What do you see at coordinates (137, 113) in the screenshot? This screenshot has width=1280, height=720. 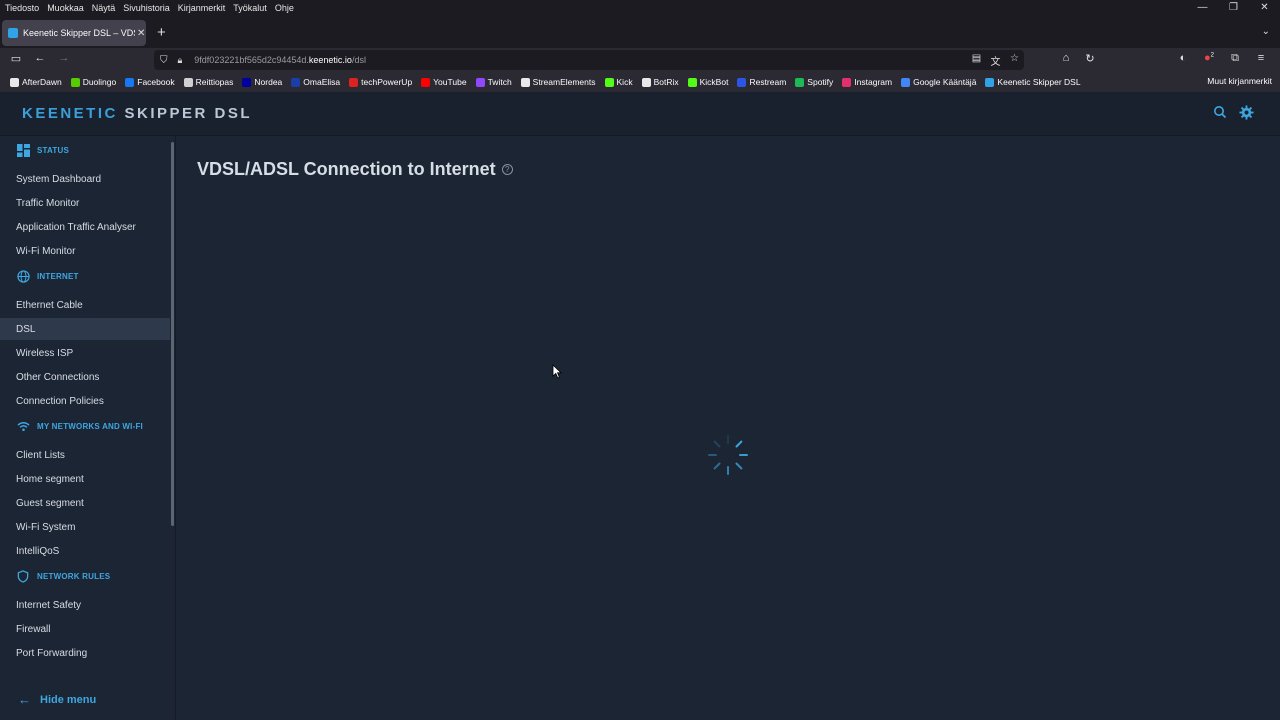 I see `keenetic-logo: KEENETIC SKIPPER DSL` at bounding box center [137, 113].